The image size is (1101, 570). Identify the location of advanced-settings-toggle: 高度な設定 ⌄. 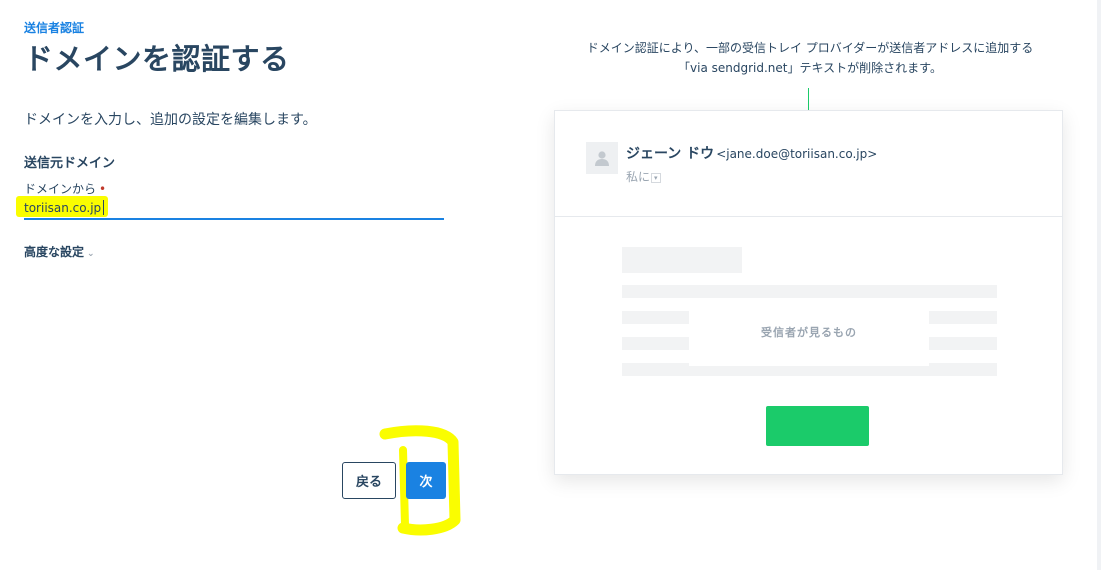
(59, 251).